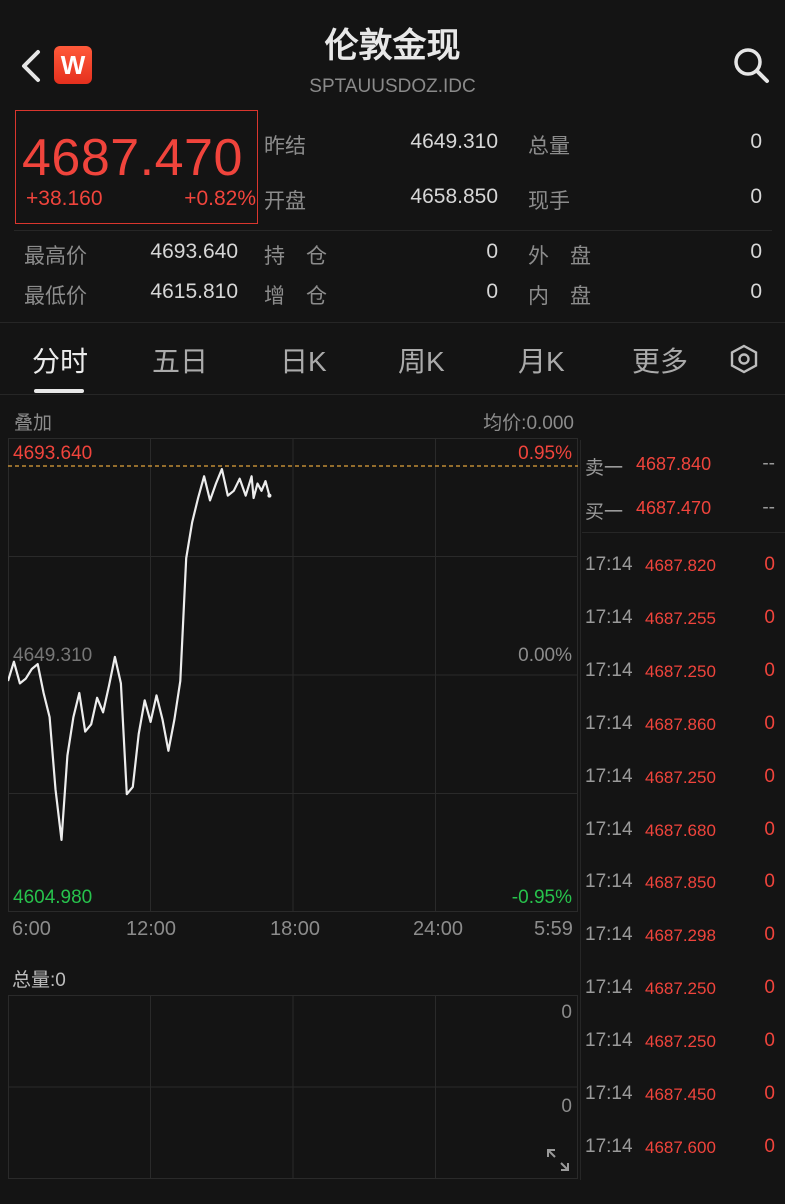 The height and width of the screenshot is (1204, 785). What do you see at coordinates (421, 360) in the screenshot?
I see `tab-weekly-k: 周K` at bounding box center [421, 360].